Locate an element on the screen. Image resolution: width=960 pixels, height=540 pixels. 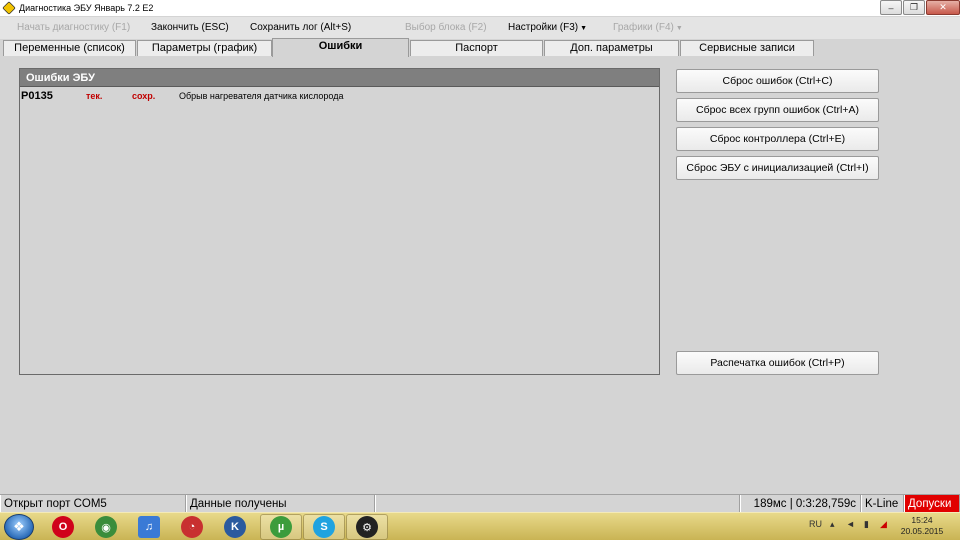
clock-date: 20.05.2015 is located at coordinates (922, 531).